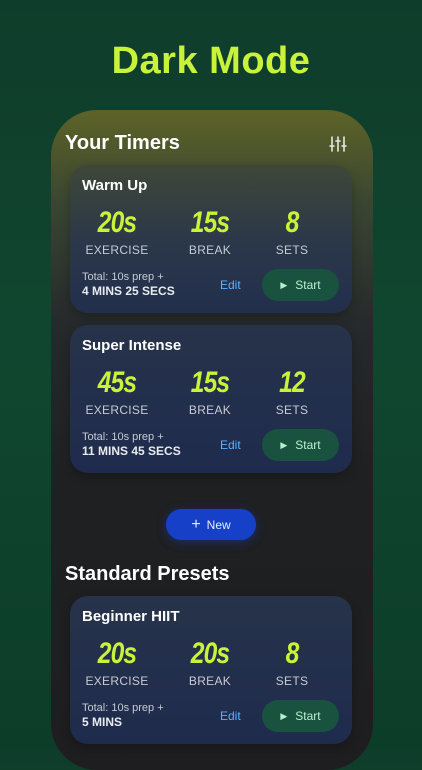 The height and width of the screenshot is (770, 422). What do you see at coordinates (218, 524) in the screenshot?
I see `new-button-label: New` at bounding box center [218, 524].